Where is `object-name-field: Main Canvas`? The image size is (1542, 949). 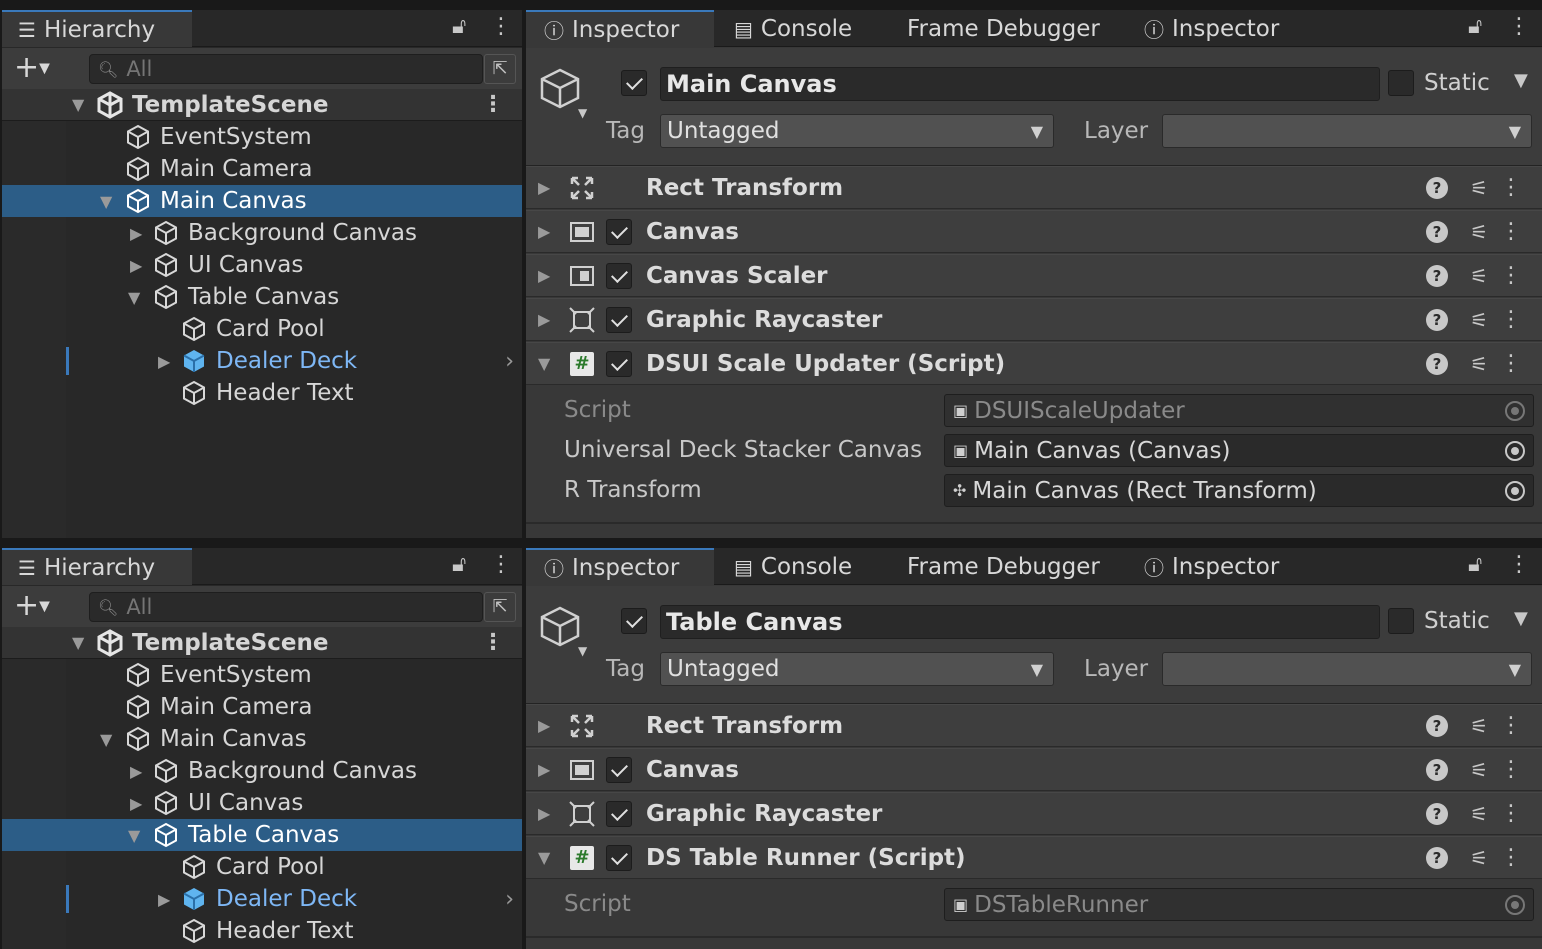
object-name-field: Main Canvas is located at coordinates (1020, 84).